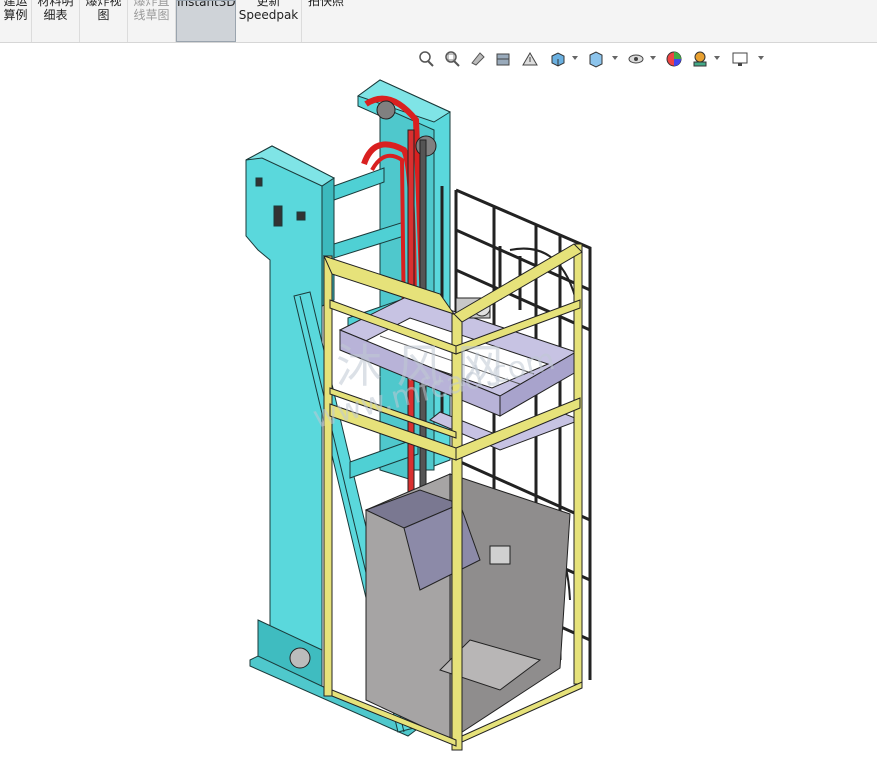  I want to click on hide-show-items-icon, so click(636, 59).